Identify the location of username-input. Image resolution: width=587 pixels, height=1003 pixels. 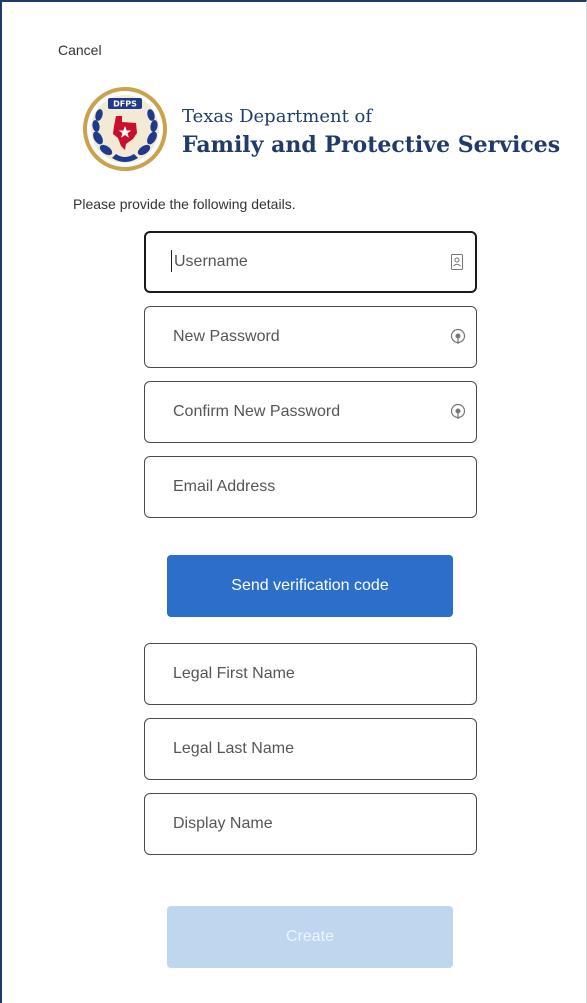
(304, 262).